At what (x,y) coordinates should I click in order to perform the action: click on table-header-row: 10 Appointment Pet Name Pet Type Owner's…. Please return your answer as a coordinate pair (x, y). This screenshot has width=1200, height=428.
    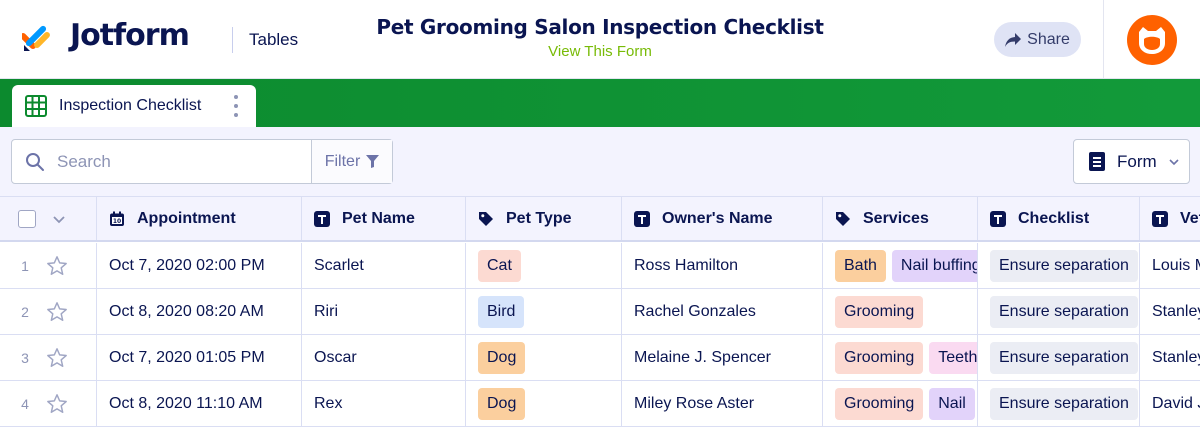
    Looking at the image, I should click on (600, 219).